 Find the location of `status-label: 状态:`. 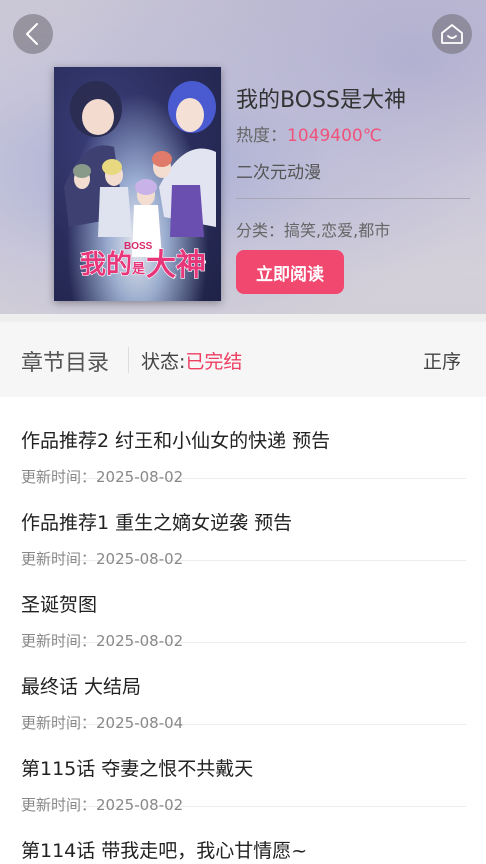

status-label: 状态: is located at coordinates (163, 362).